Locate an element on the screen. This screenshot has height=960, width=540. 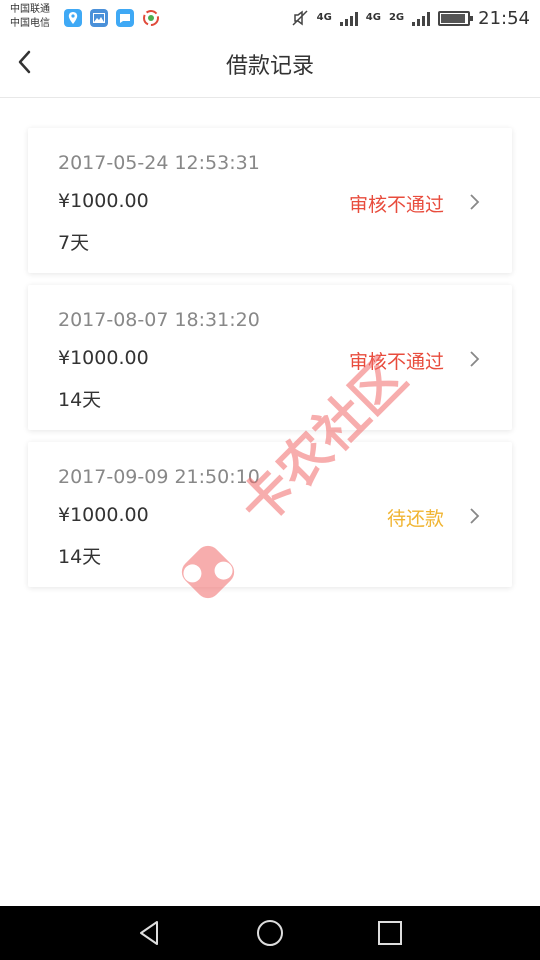
network-type-3: 2G is located at coordinates (396, 17).